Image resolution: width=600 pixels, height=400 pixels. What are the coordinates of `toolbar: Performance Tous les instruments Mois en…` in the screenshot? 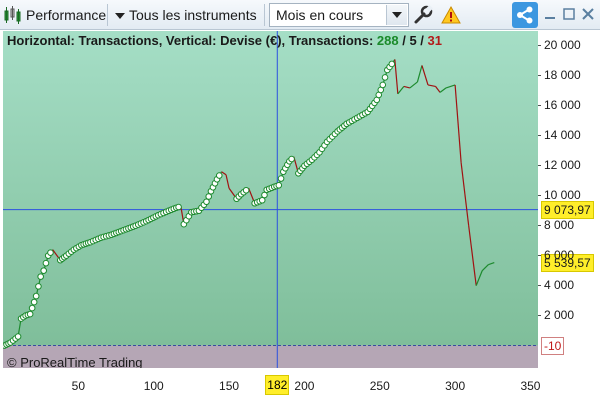 It's located at (300, 15).